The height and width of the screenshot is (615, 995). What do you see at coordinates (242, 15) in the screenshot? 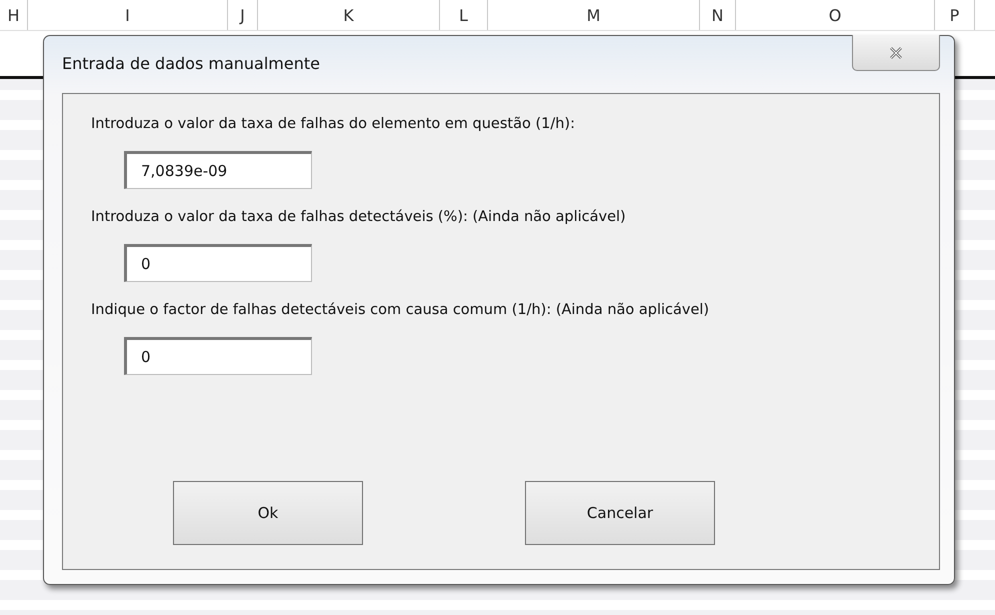
I see `column-header: J` at bounding box center [242, 15].